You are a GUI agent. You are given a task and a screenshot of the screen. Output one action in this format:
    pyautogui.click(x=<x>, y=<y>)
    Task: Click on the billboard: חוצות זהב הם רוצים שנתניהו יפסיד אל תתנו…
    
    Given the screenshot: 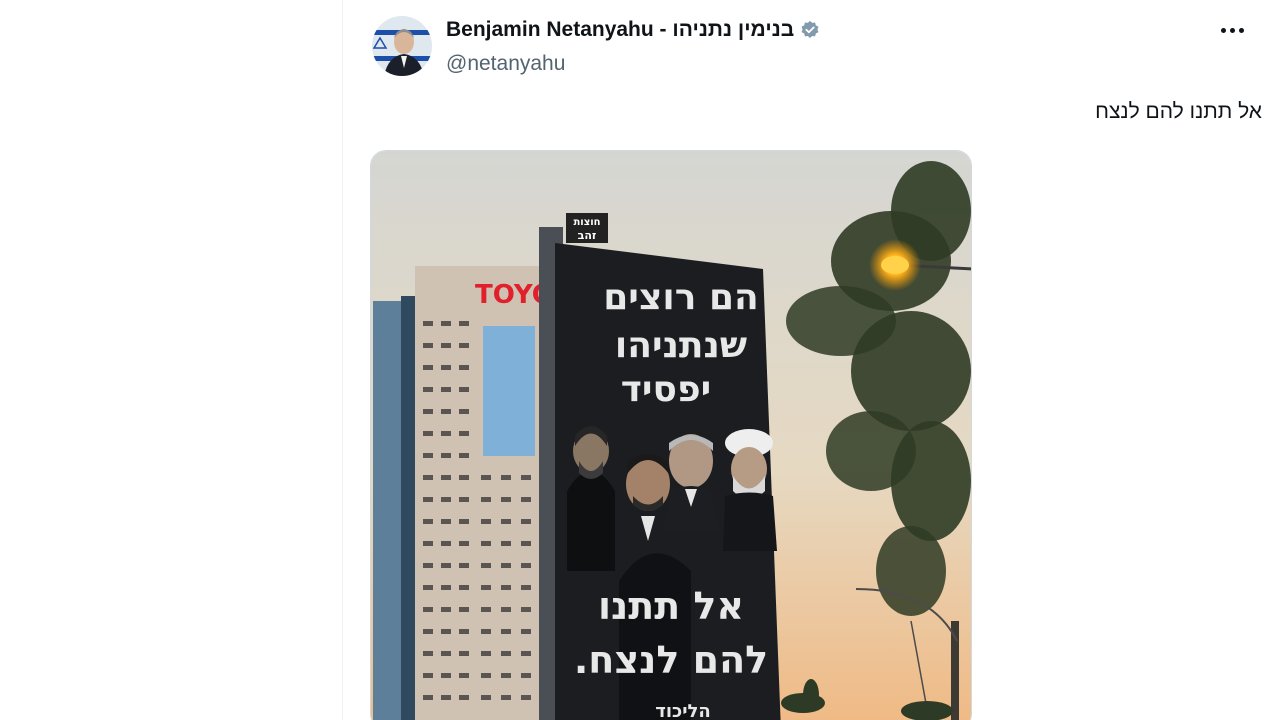 What is the action you would take?
    pyautogui.click(x=660, y=466)
    